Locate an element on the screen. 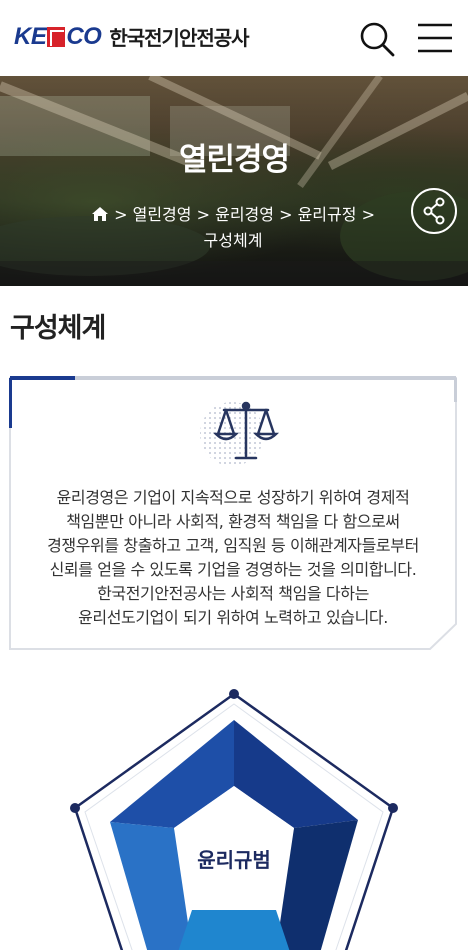 The width and height of the screenshot is (468, 950). intro-line: 책임뿐만 아니라 사회적, 환경적 책임을 다 함으로써 is located at coordinates (233, 521).